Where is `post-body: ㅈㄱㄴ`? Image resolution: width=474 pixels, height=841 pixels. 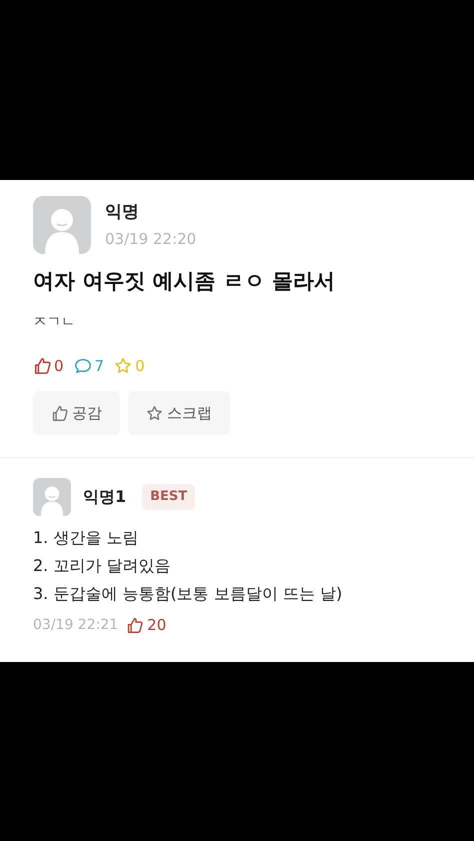 post-body: ㅈㄱㄴ is located at coordinates (54, 322).